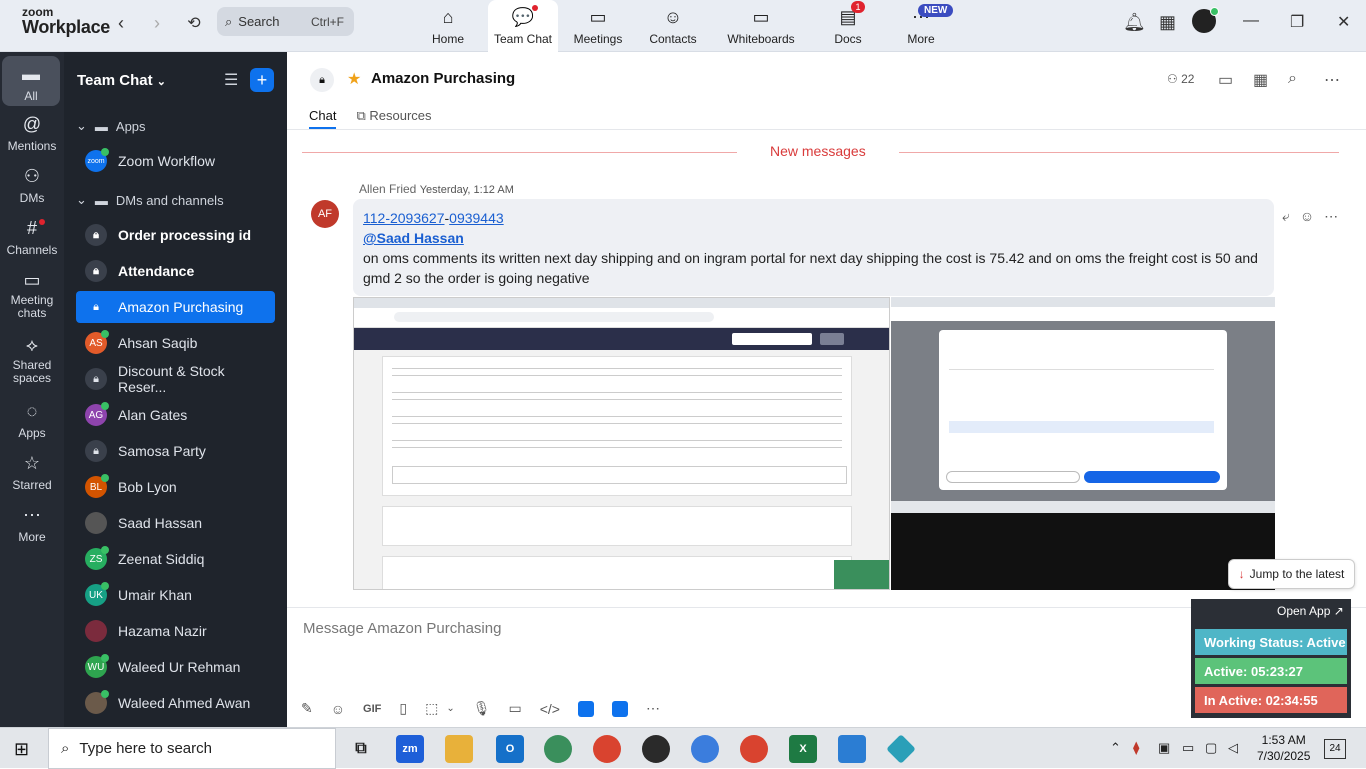 The image size is (1366, 769). What do you see at coordinates (192, 748) in the screenshot?
I see `taskbar-search-input: ⌕ Type here to search` at bounding box center [192, 748].